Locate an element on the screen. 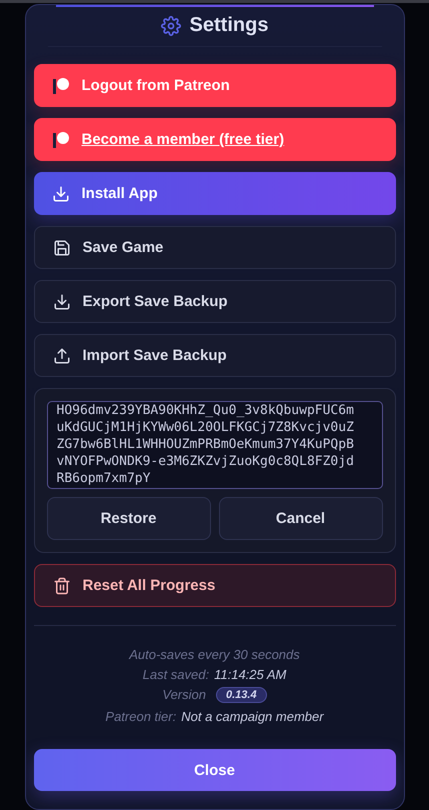 The width and height of the screenshot is (429, 810). close-button: Close is located at coordinates (215, 770).